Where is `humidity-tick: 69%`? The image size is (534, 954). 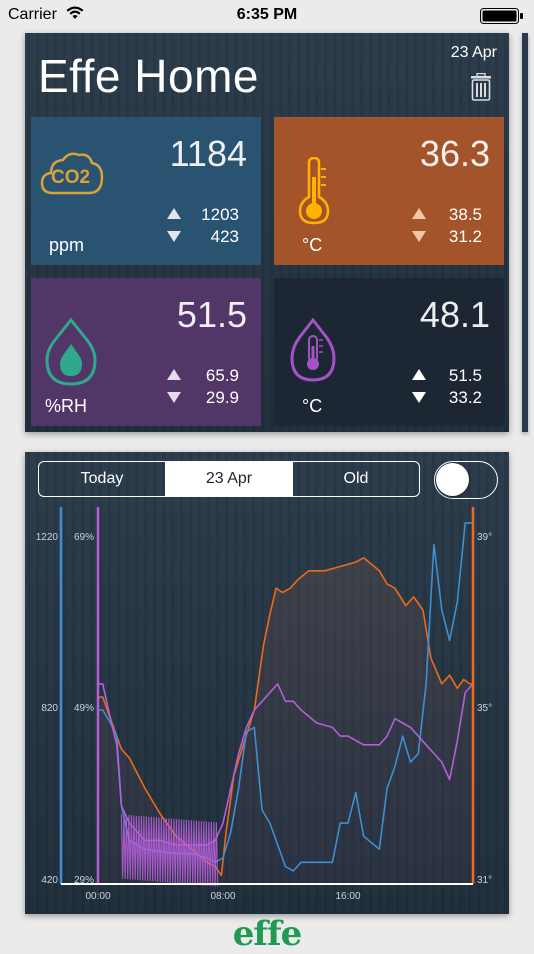
humidity-tick: 69% is located at coordinates (84, 537).